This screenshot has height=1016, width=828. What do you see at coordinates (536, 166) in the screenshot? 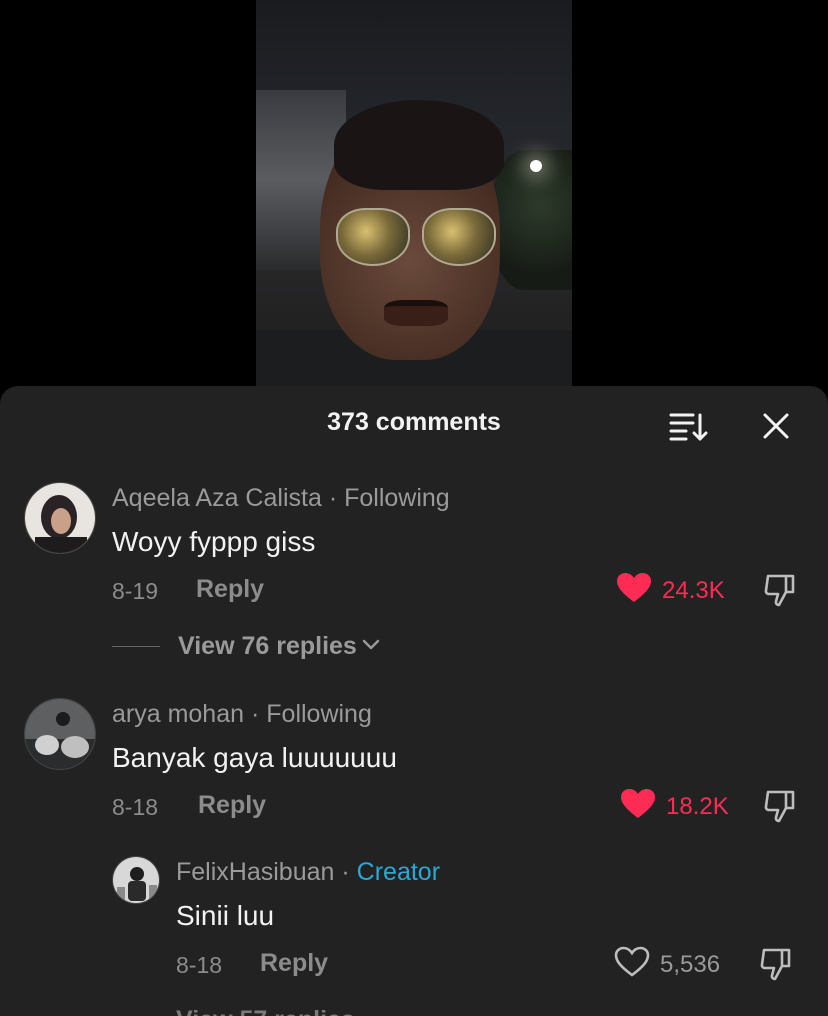
I see `video-streetlight` at bounding box center [536, 166].